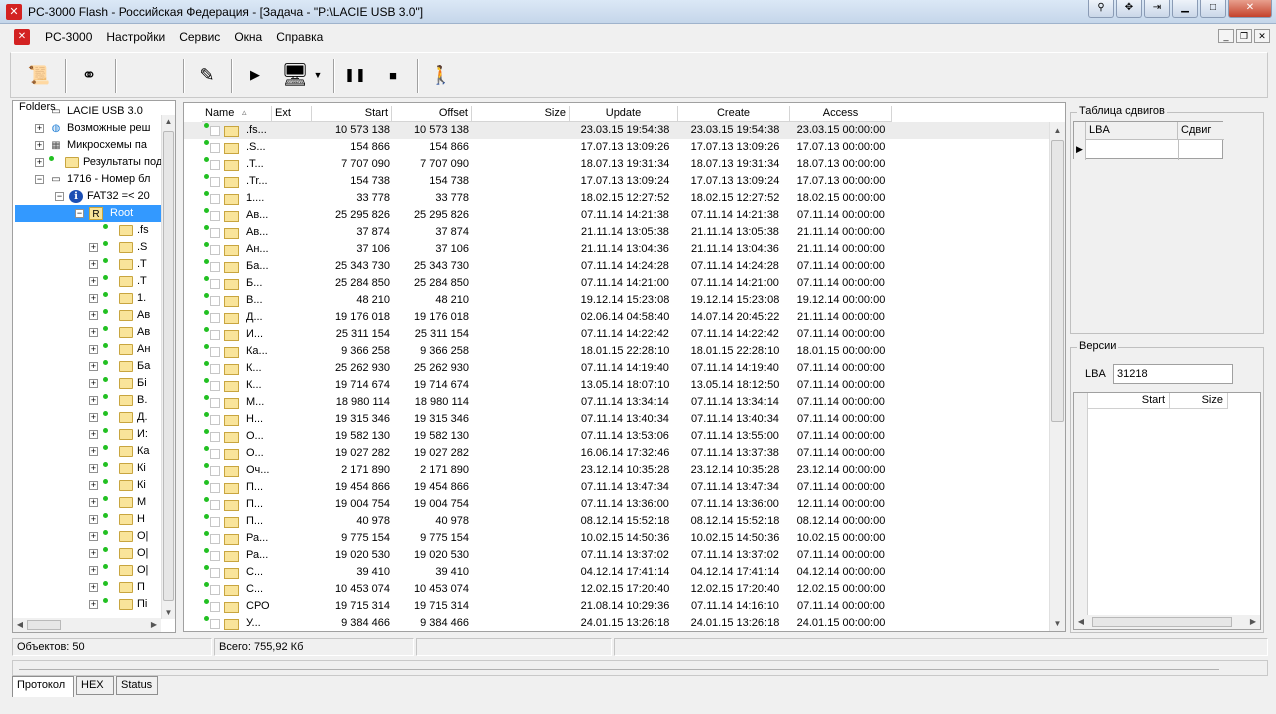  I want to click on tree-item: + Пі, so click(87, 604).